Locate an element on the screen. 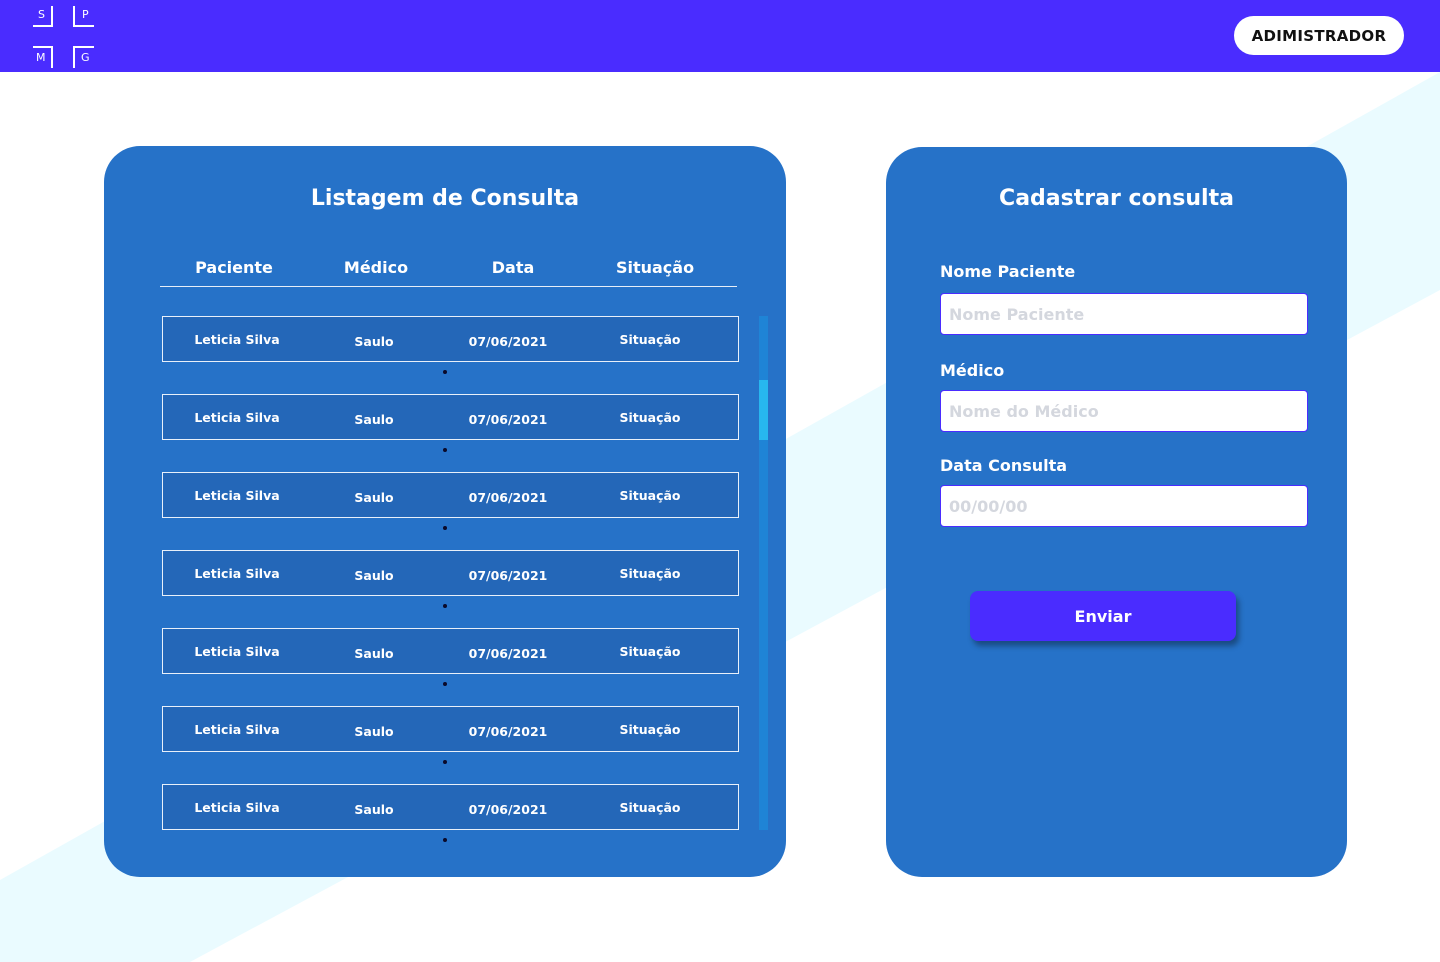 The image size is (1440, 962). table-header: Paciente Médico Data Situação is located at coordinates (448, 269).